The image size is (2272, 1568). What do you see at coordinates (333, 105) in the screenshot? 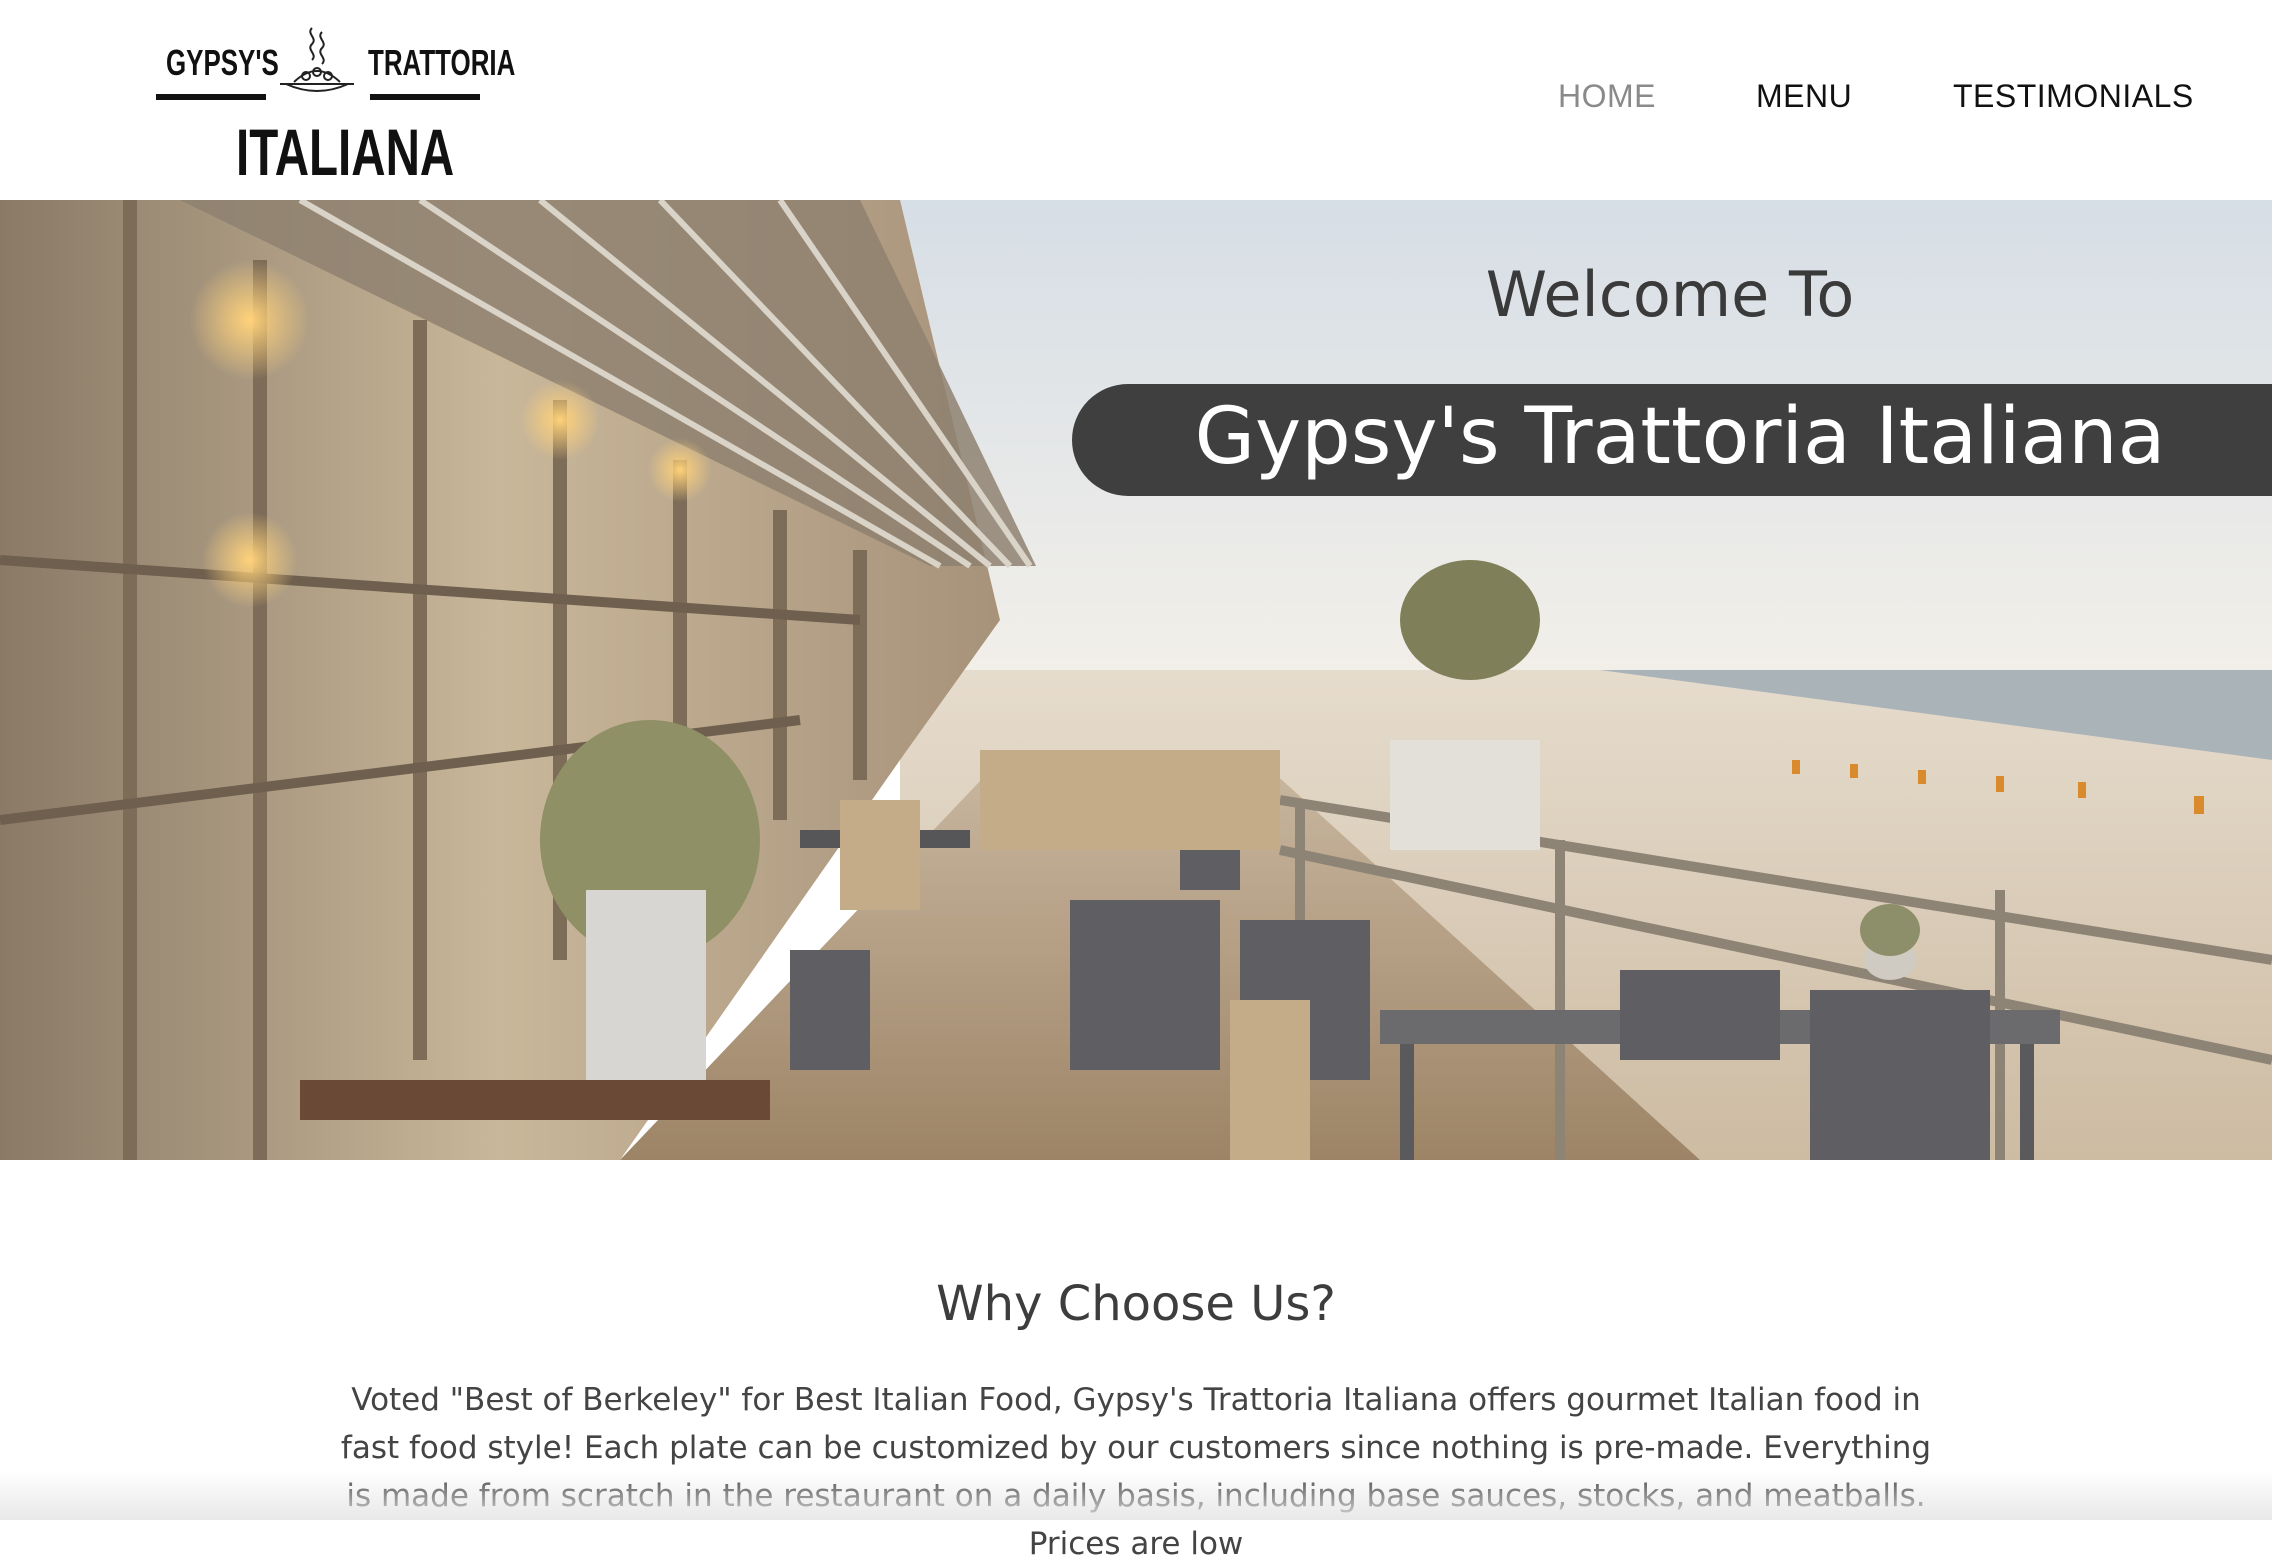
I see `restaurant-logo: GYPSY'S TRATTORIA ITALIANA` at bounding box center [333, 105].